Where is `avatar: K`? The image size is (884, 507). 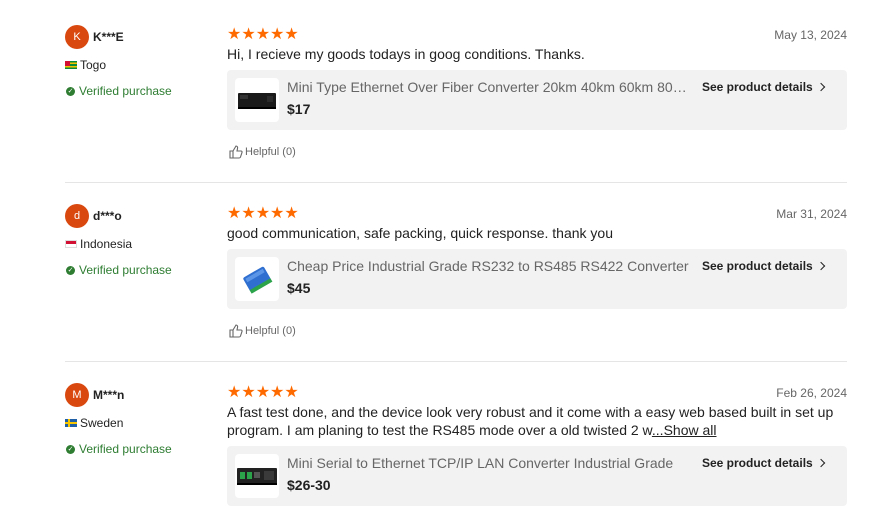 avatar: K is located at coordinates (77, 37).